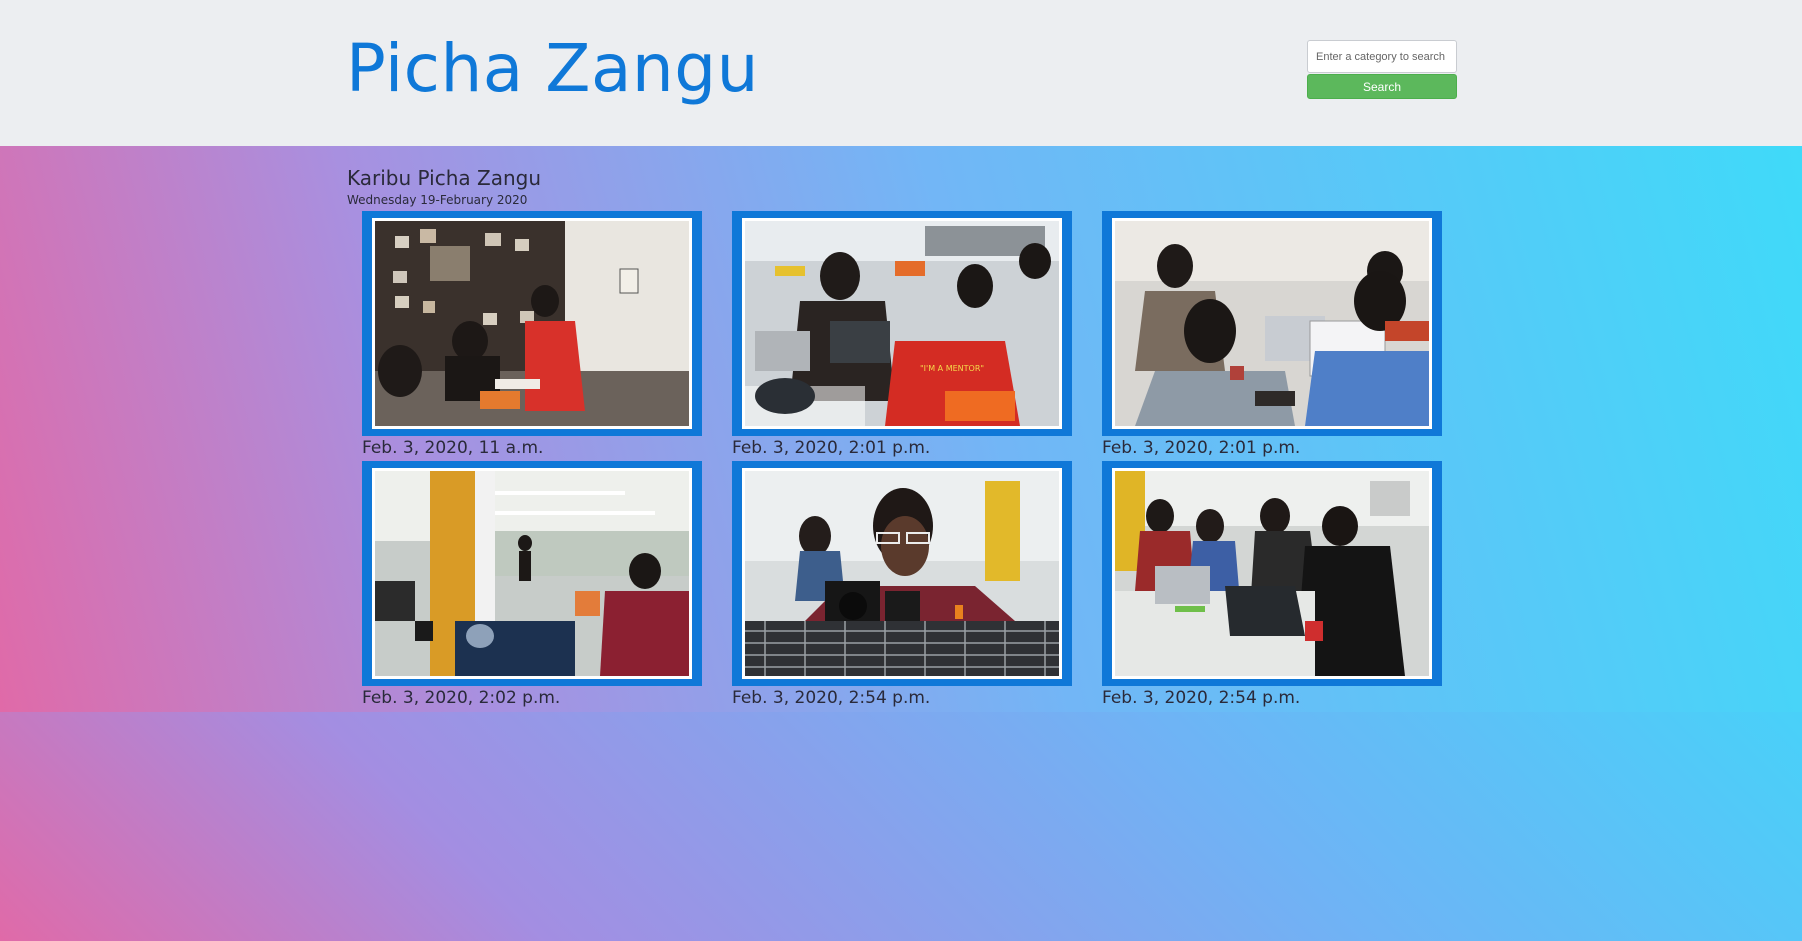 The image size is (1802, 941). I want to click on photo-card: Feb. 3, 2020, 2:02 p.m., so click(532, 584).